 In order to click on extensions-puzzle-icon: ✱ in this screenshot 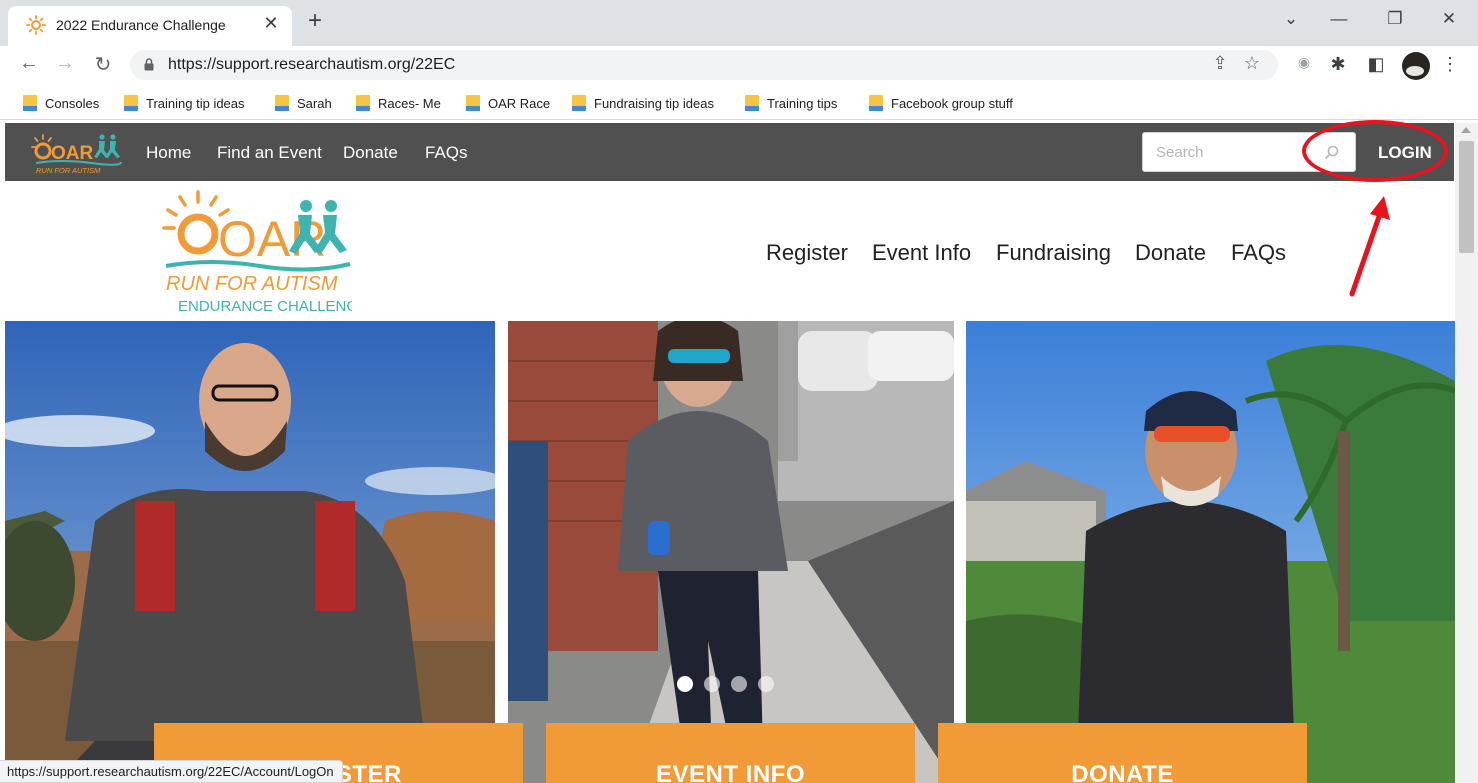, I will do `click(1338, 64)`.